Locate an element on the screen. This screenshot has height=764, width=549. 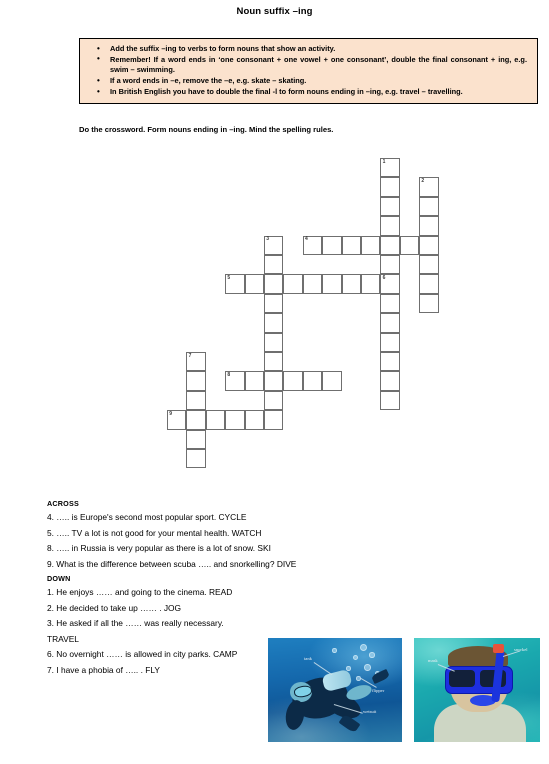
crossword-clue-number: 4 is located at coordinates (306, 239).